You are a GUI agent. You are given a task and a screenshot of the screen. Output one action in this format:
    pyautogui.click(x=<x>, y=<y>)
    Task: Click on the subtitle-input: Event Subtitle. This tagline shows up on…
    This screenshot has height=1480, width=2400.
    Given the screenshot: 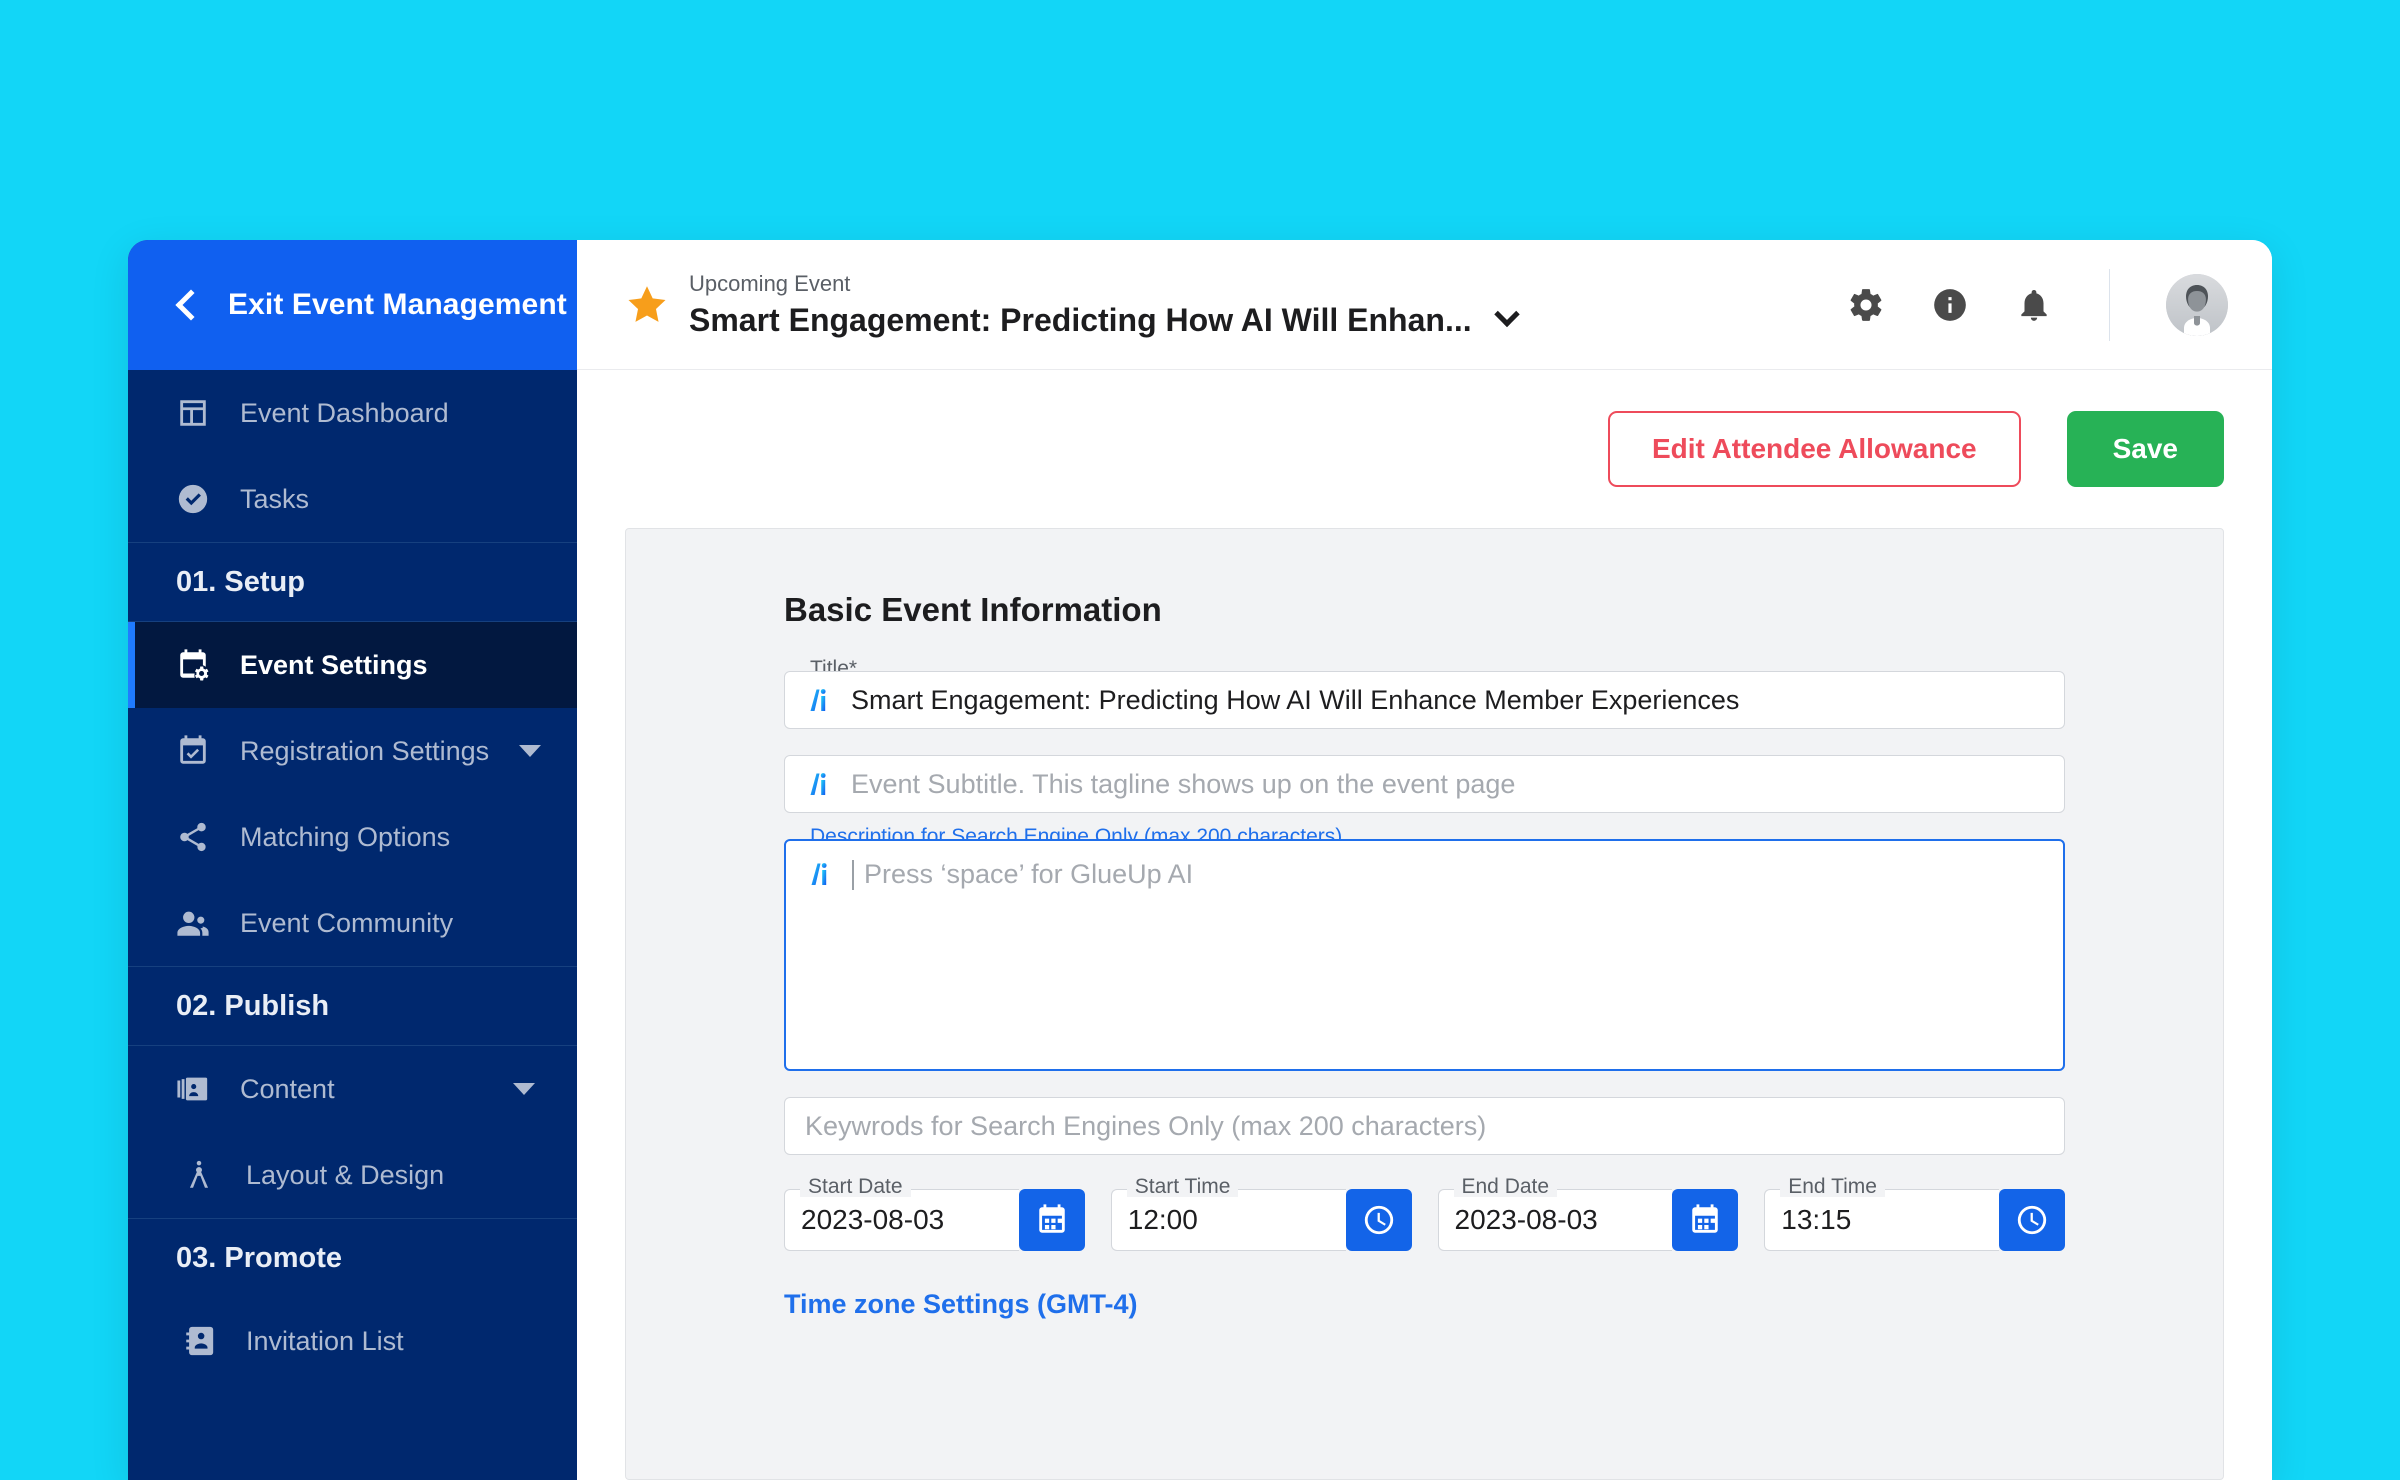 What is the action you would take?
    pyautogui.click(x=1424, y=784)
    